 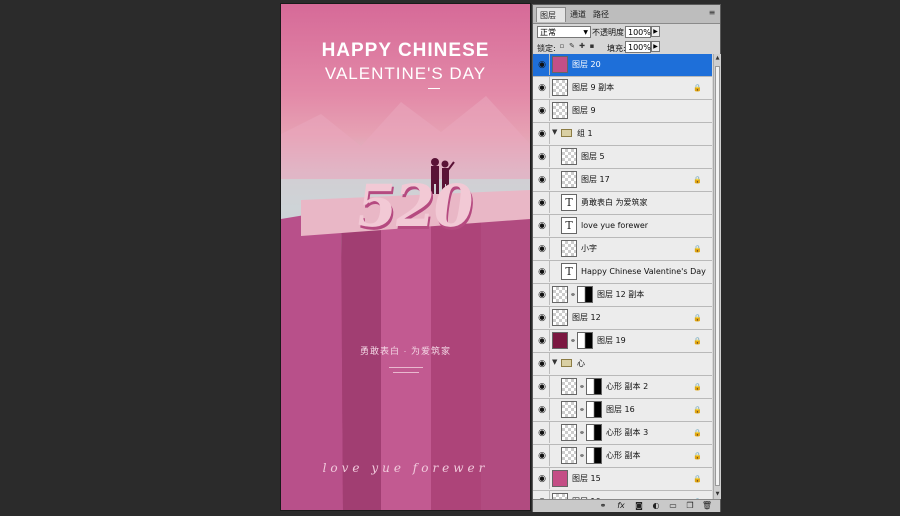 I want to click on layer-row: ◉ 图层 12 🔒, so click(x=622, y=318).